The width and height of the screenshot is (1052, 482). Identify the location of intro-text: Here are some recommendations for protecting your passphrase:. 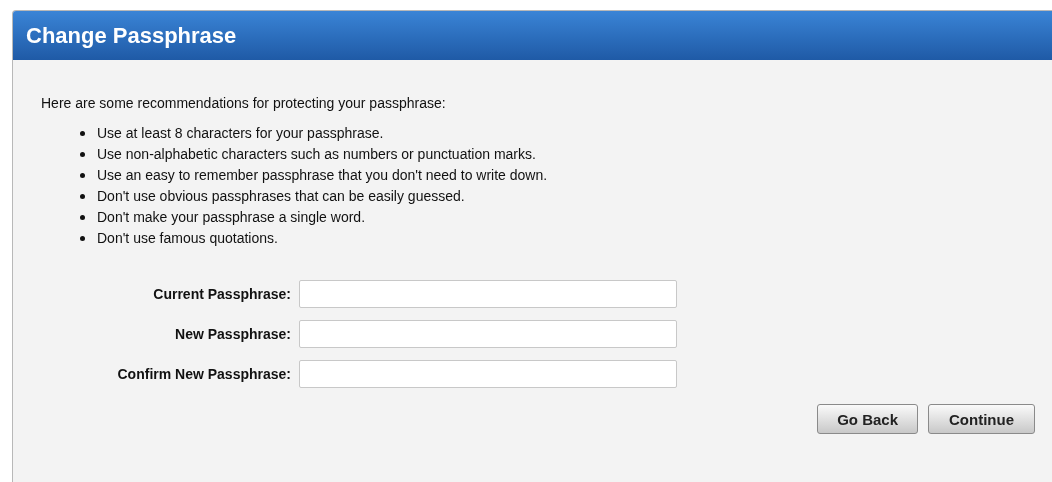
(244, 103).